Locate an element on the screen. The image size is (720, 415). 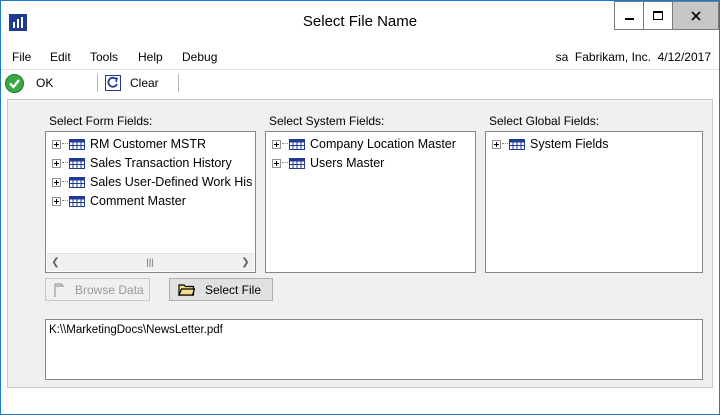
tree-item-comment-master: Comment Master is located at coordinates (119, 201).